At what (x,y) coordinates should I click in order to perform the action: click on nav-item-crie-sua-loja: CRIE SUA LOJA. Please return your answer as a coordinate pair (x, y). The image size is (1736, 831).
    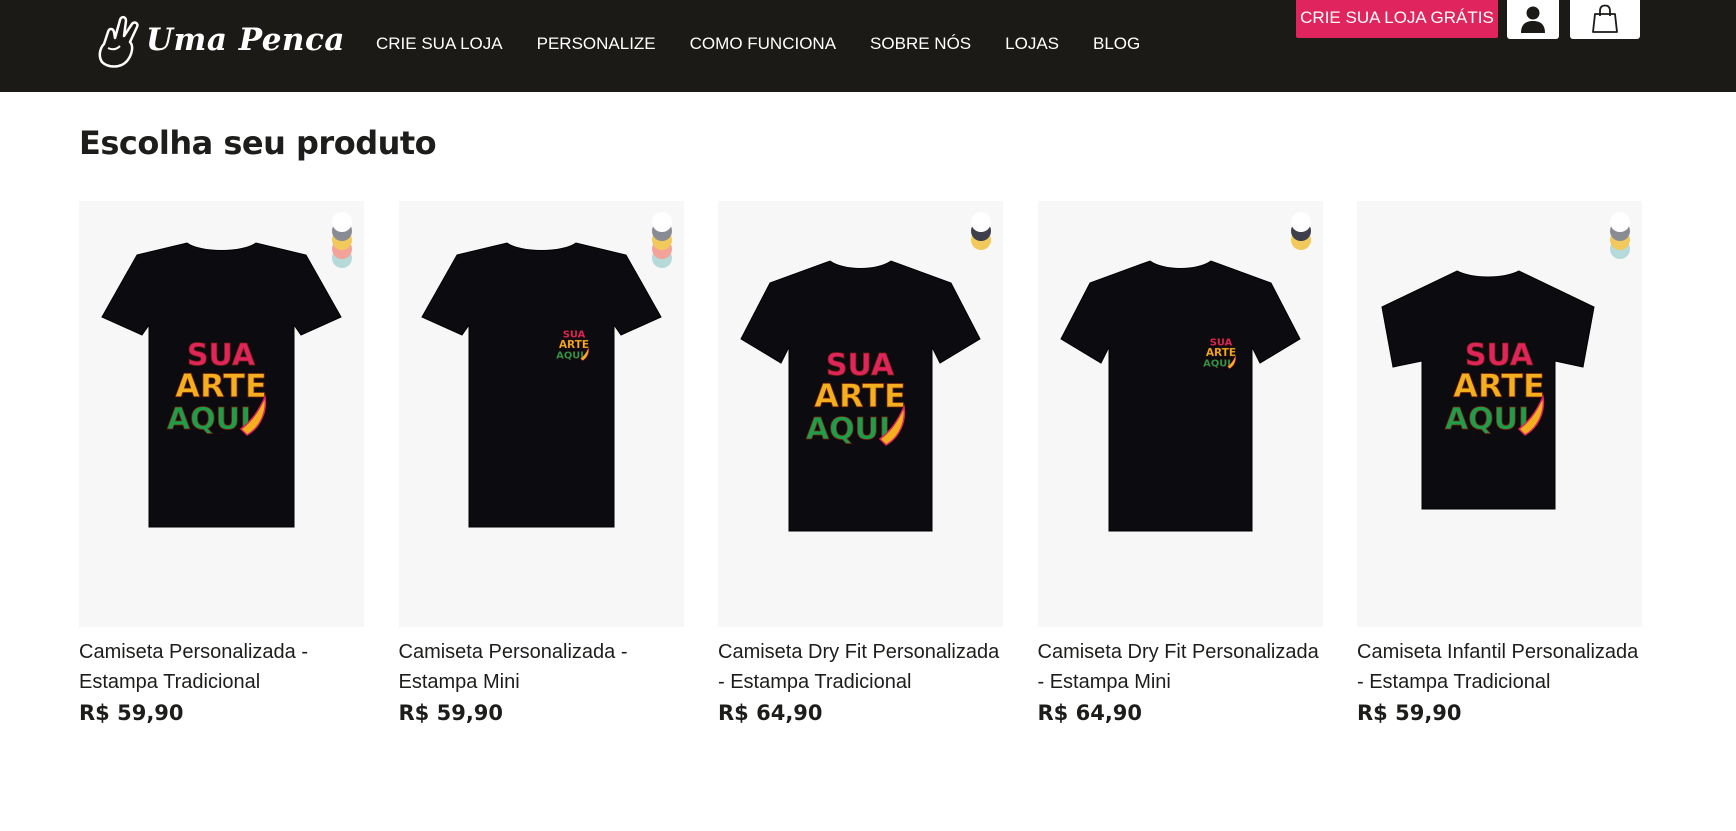
    Looking at the image, I should click on (439, 44).